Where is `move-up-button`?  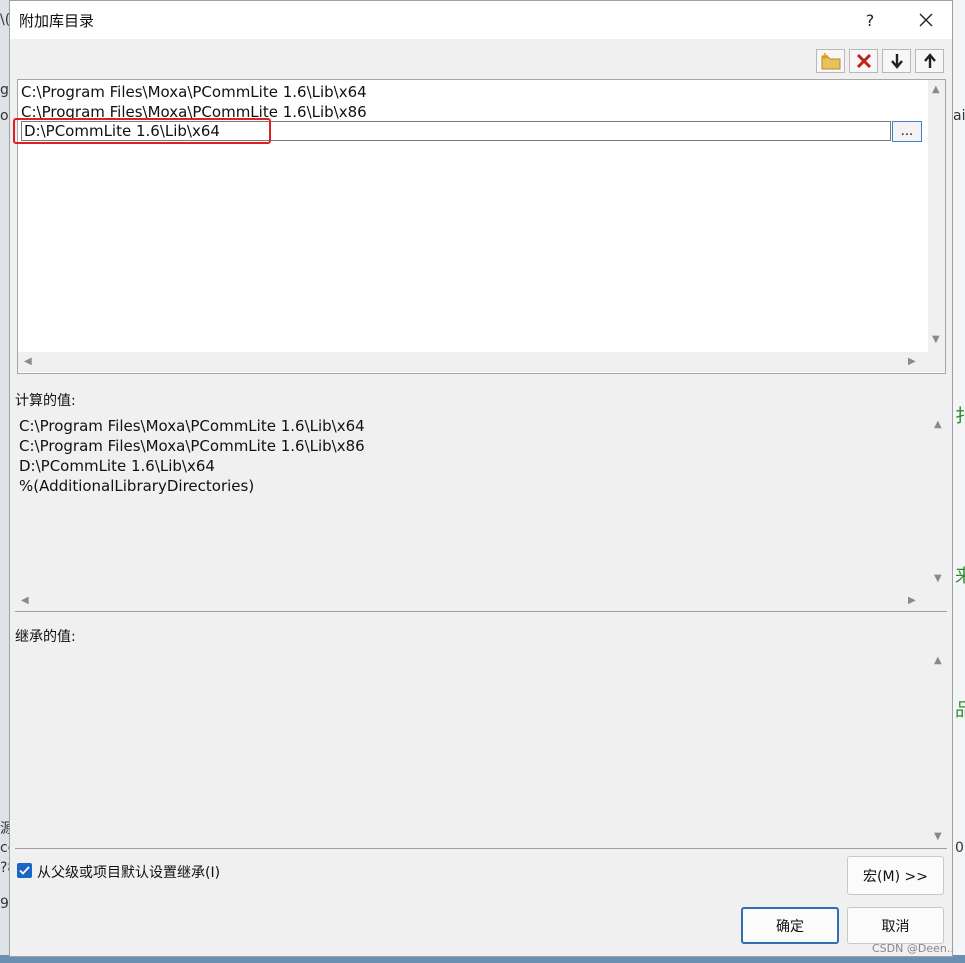 move-up-button is located at coordinates (929, 61).